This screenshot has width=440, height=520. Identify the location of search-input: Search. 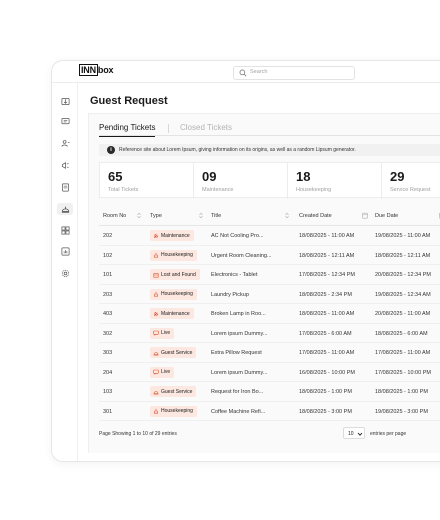
(294, 73).